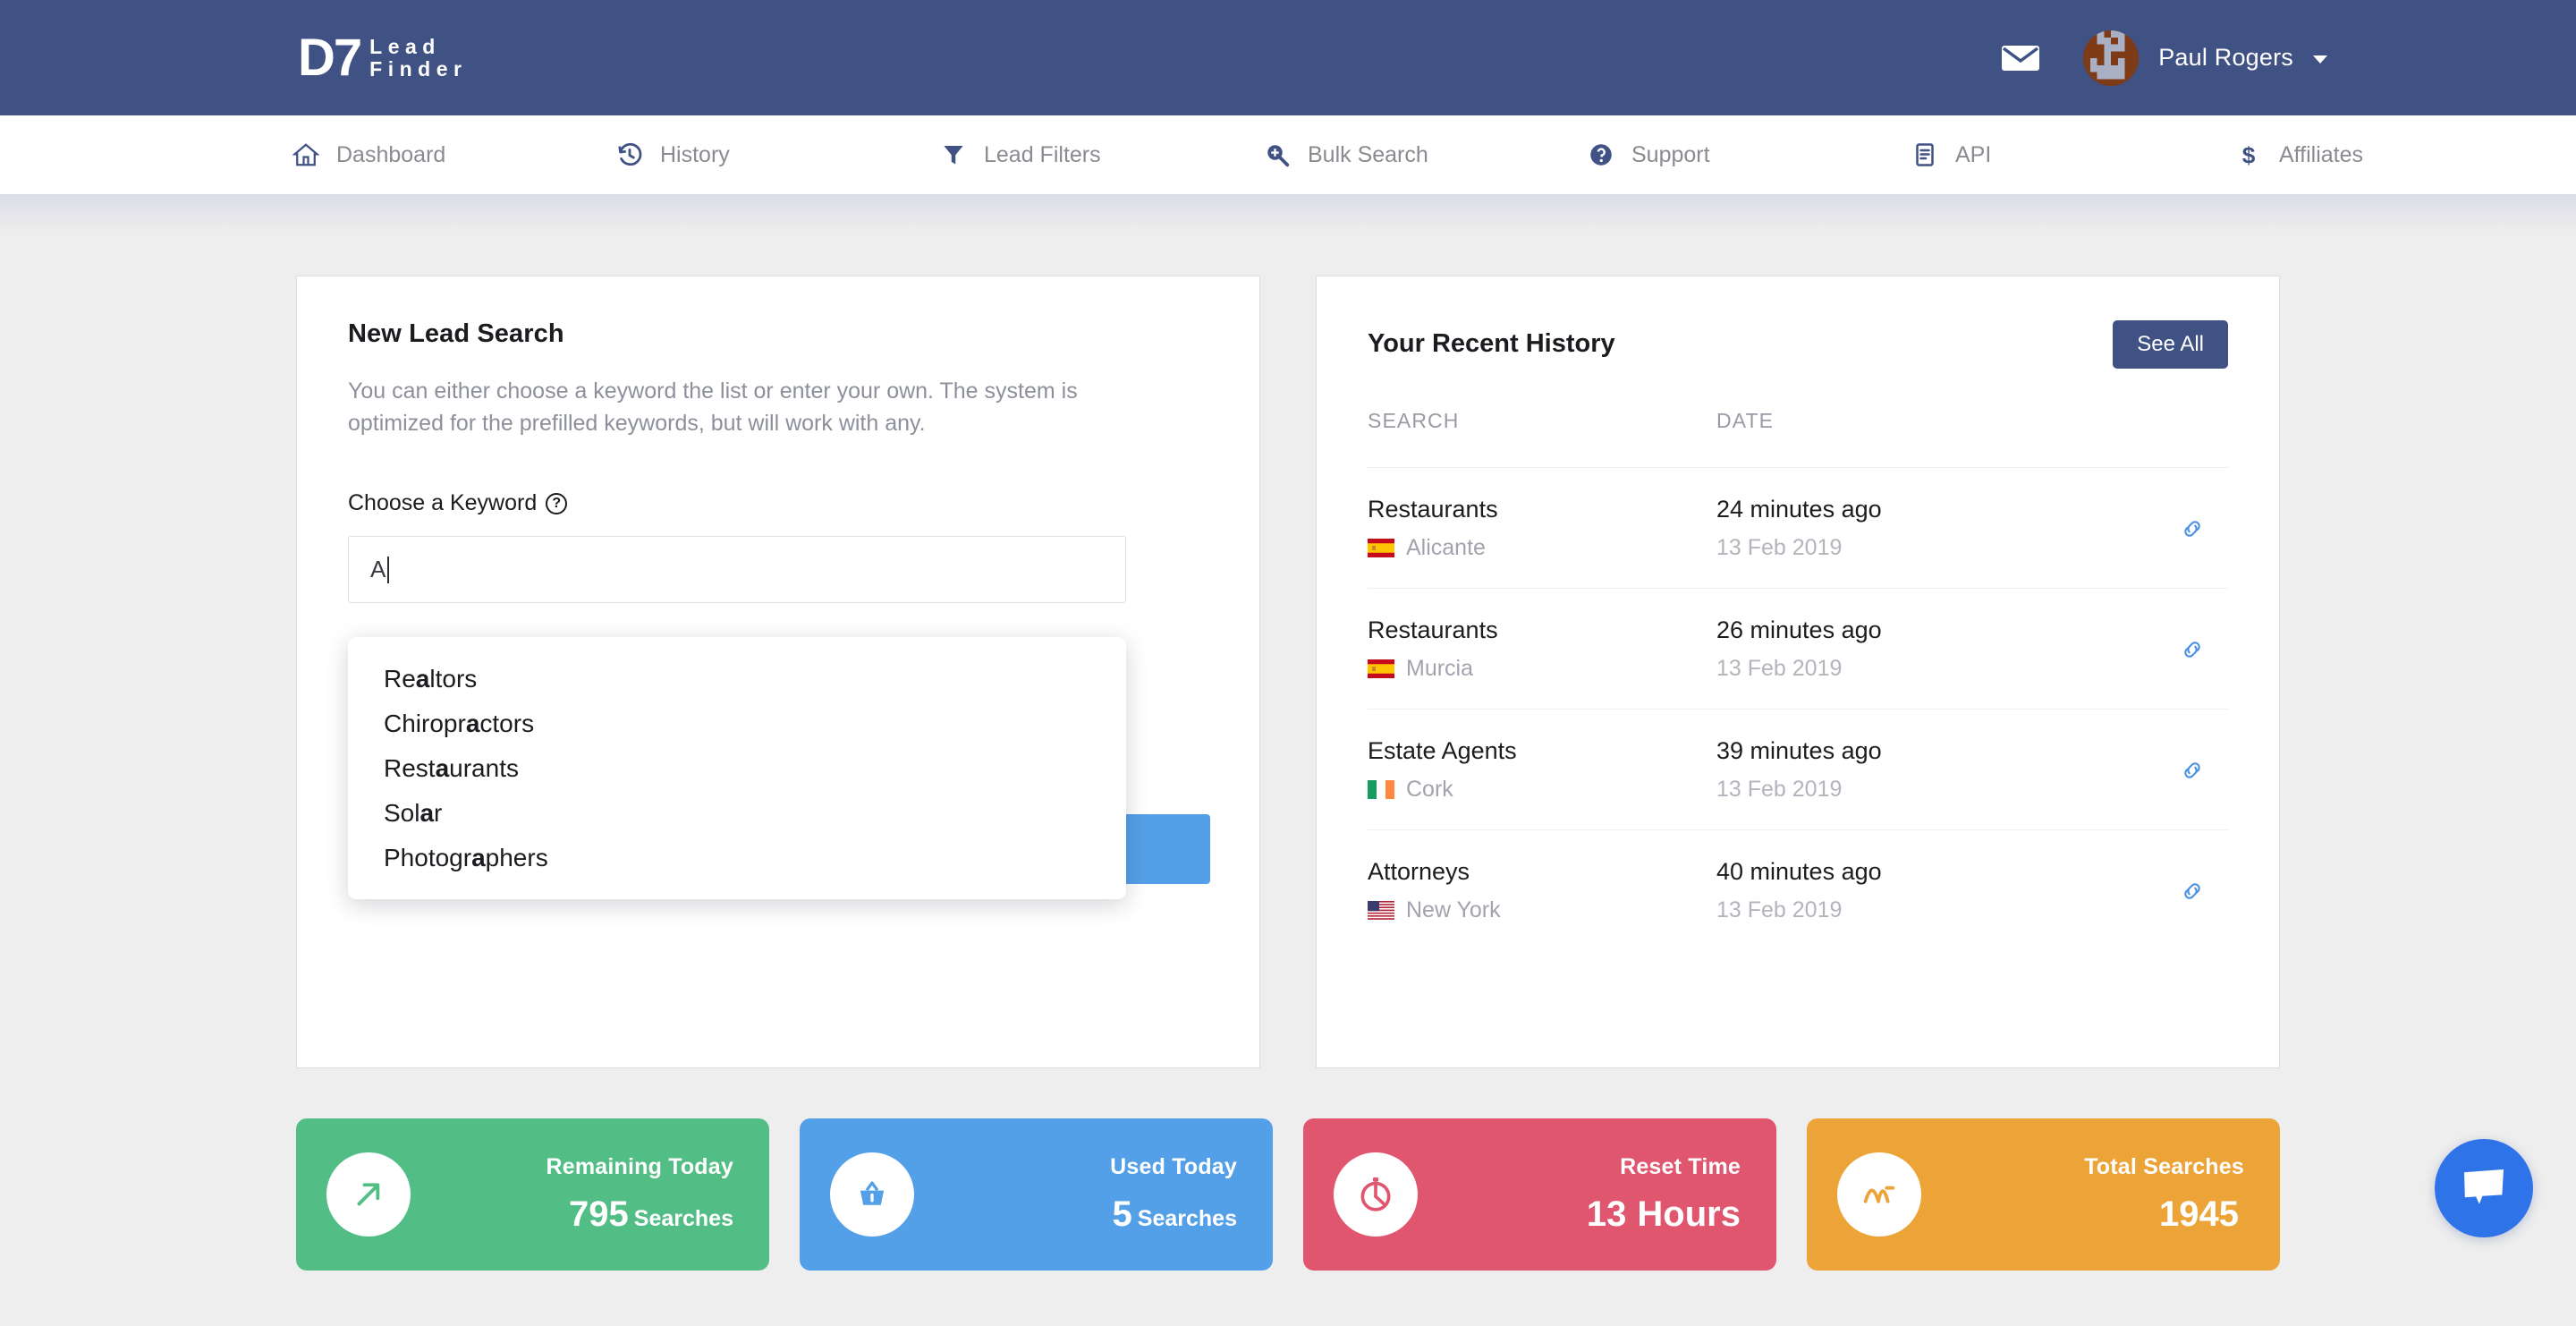 The height and width of the screenshot is (1326, 2576). Describe the element at coordinates (1908, 890) in the screenshot. I see `history-date-cell: 40 minutes ago 13 Feb 2019` at that location.